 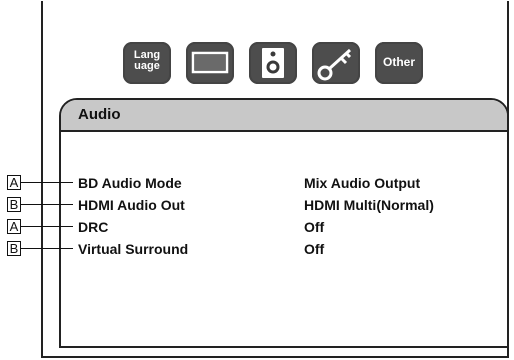 I want to click on setting-row-virtual-surround: Virtual Surround Off, so click(x=284, y=251).